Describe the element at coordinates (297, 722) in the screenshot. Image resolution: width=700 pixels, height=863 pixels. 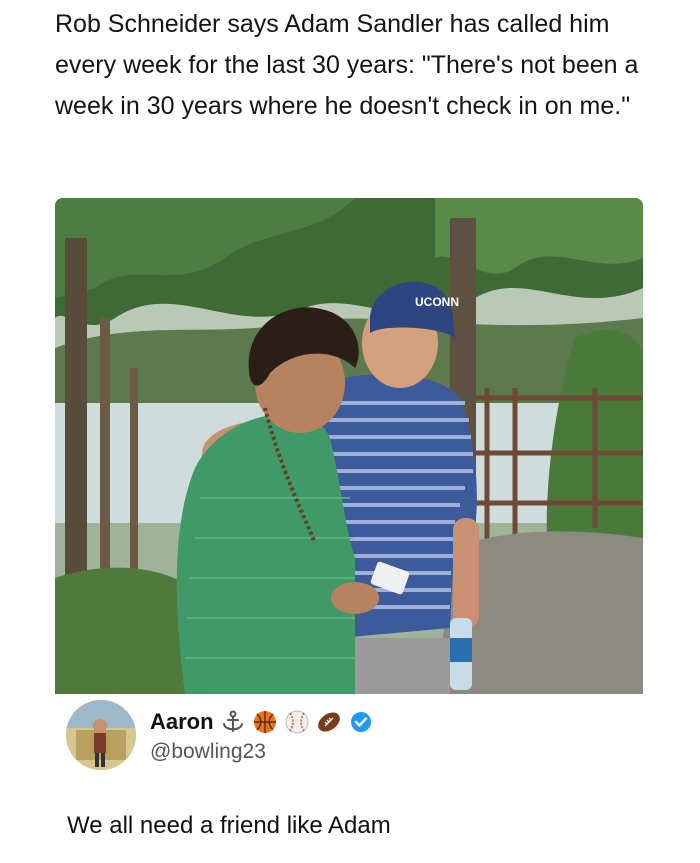
I see `baseball-icon` at that location.